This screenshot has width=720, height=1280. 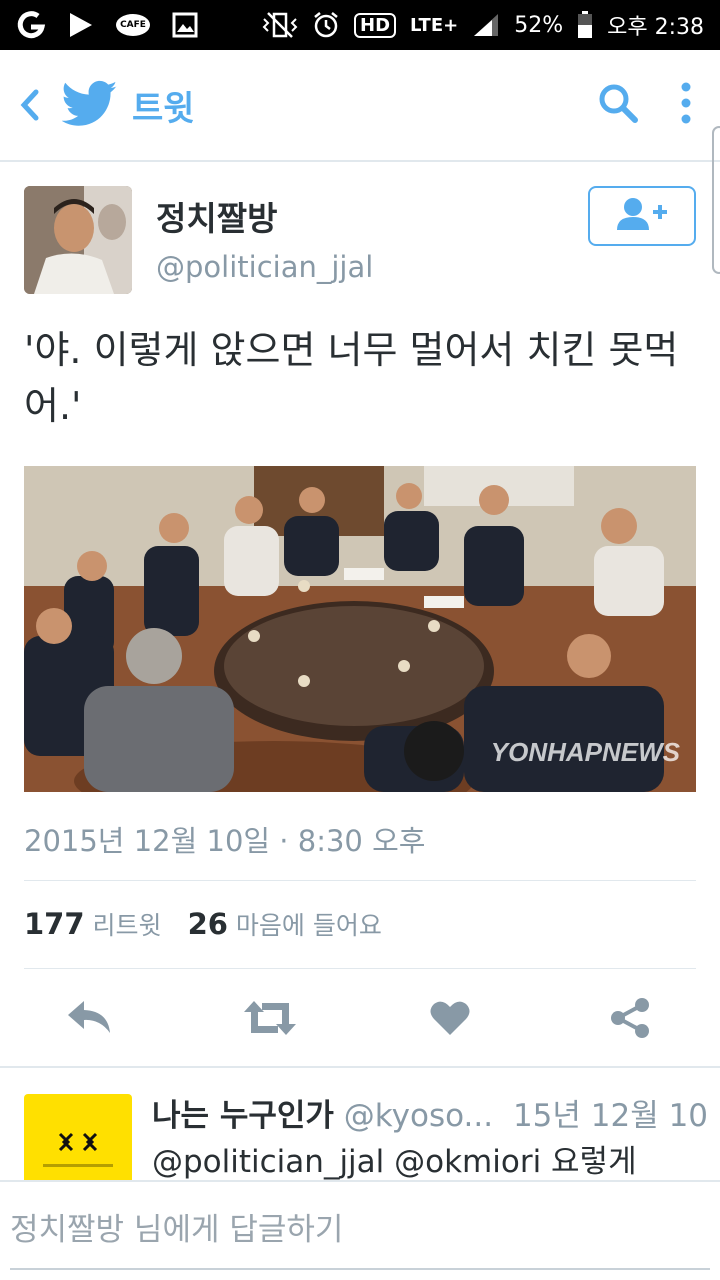 I want to click on play-store-icon, so click(x=81, y=25).